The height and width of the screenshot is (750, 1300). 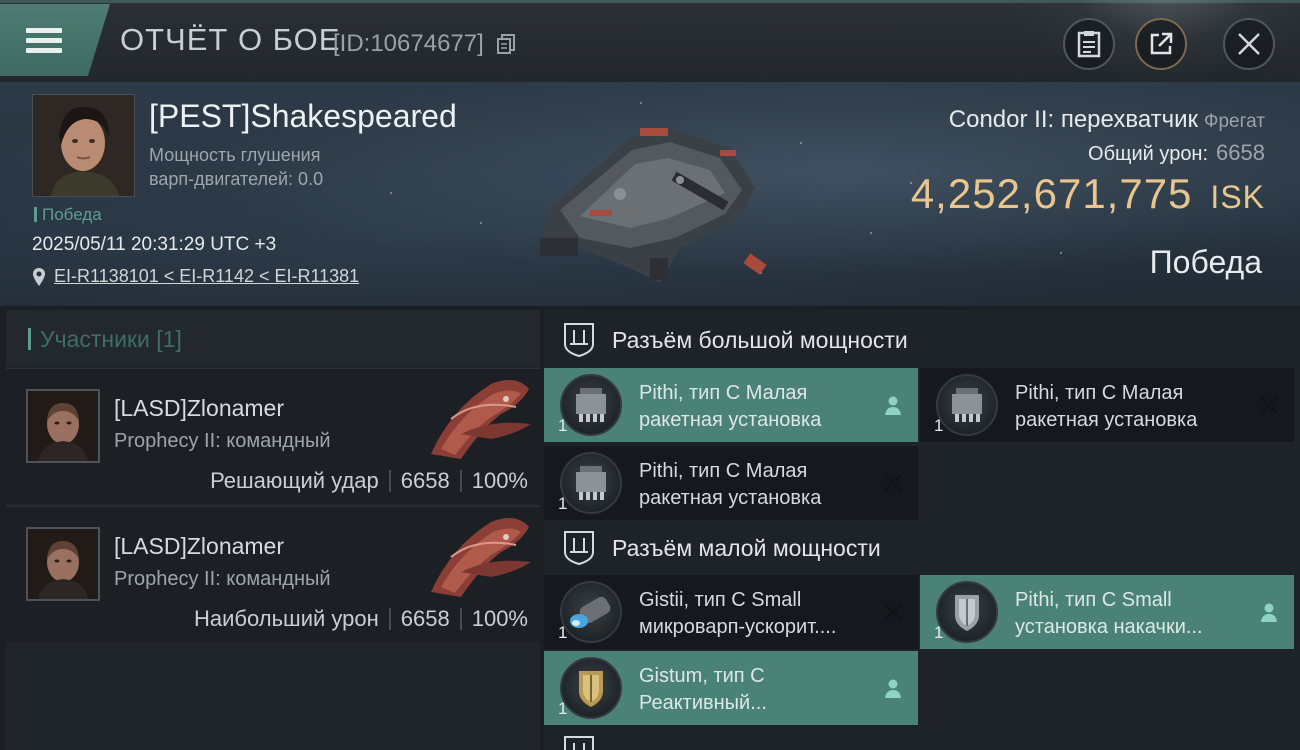 What do you see at coordinates (303, 116) in the screenshot?
I see `victim-name: [PEST]Shakespeared` at bounding box center [303, 116].